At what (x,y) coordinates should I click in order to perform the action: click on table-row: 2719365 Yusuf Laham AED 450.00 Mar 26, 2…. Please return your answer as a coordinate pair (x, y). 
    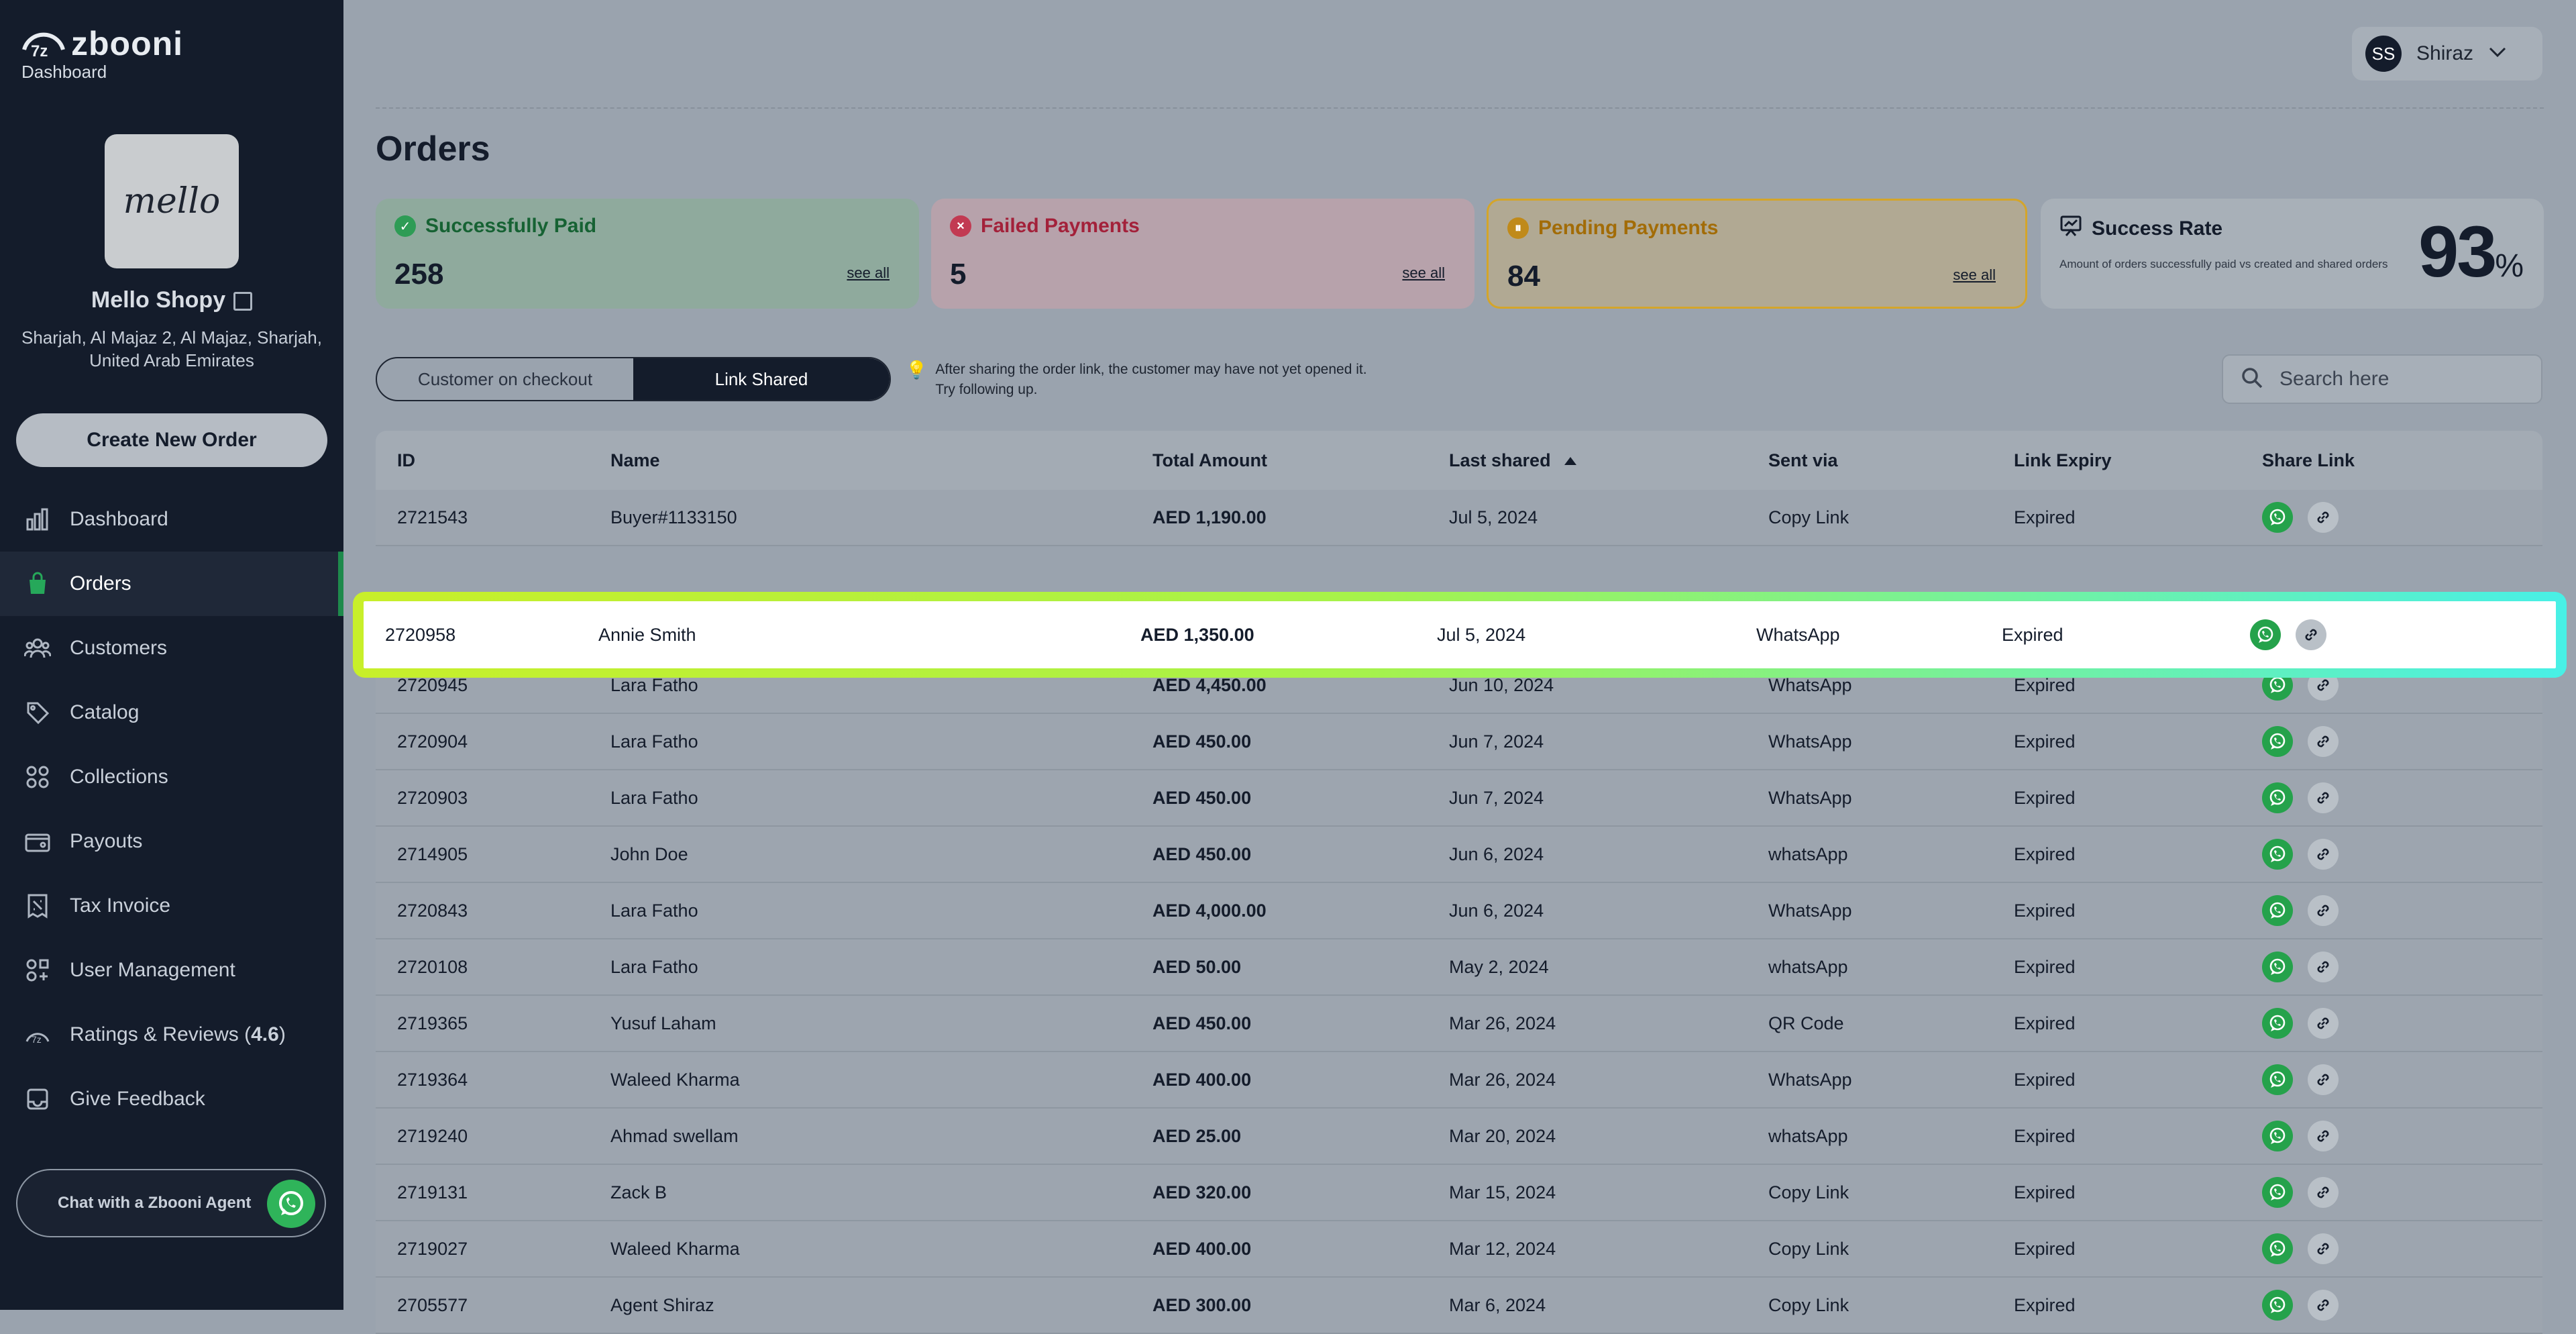
    Looking at the image, I should click on (1459, 1024).